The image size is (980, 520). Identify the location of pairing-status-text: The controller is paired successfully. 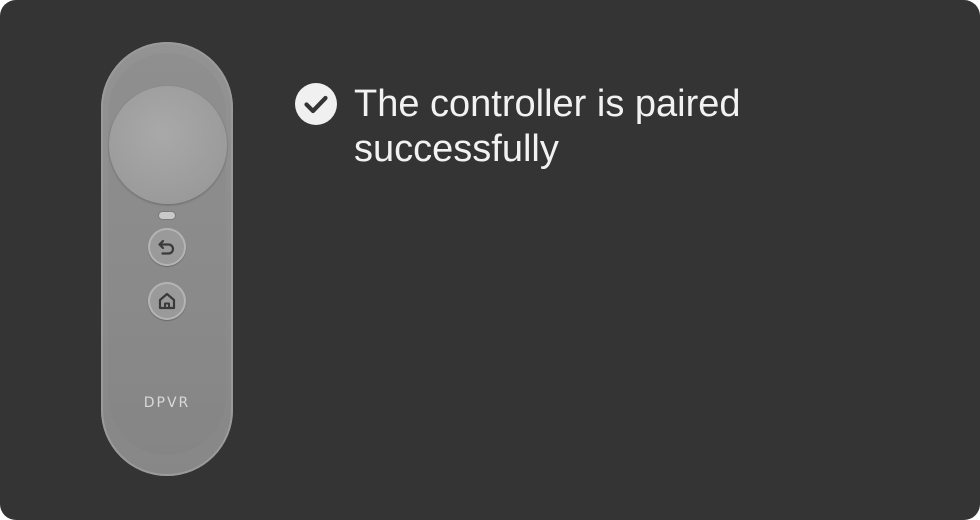
(547, 126).